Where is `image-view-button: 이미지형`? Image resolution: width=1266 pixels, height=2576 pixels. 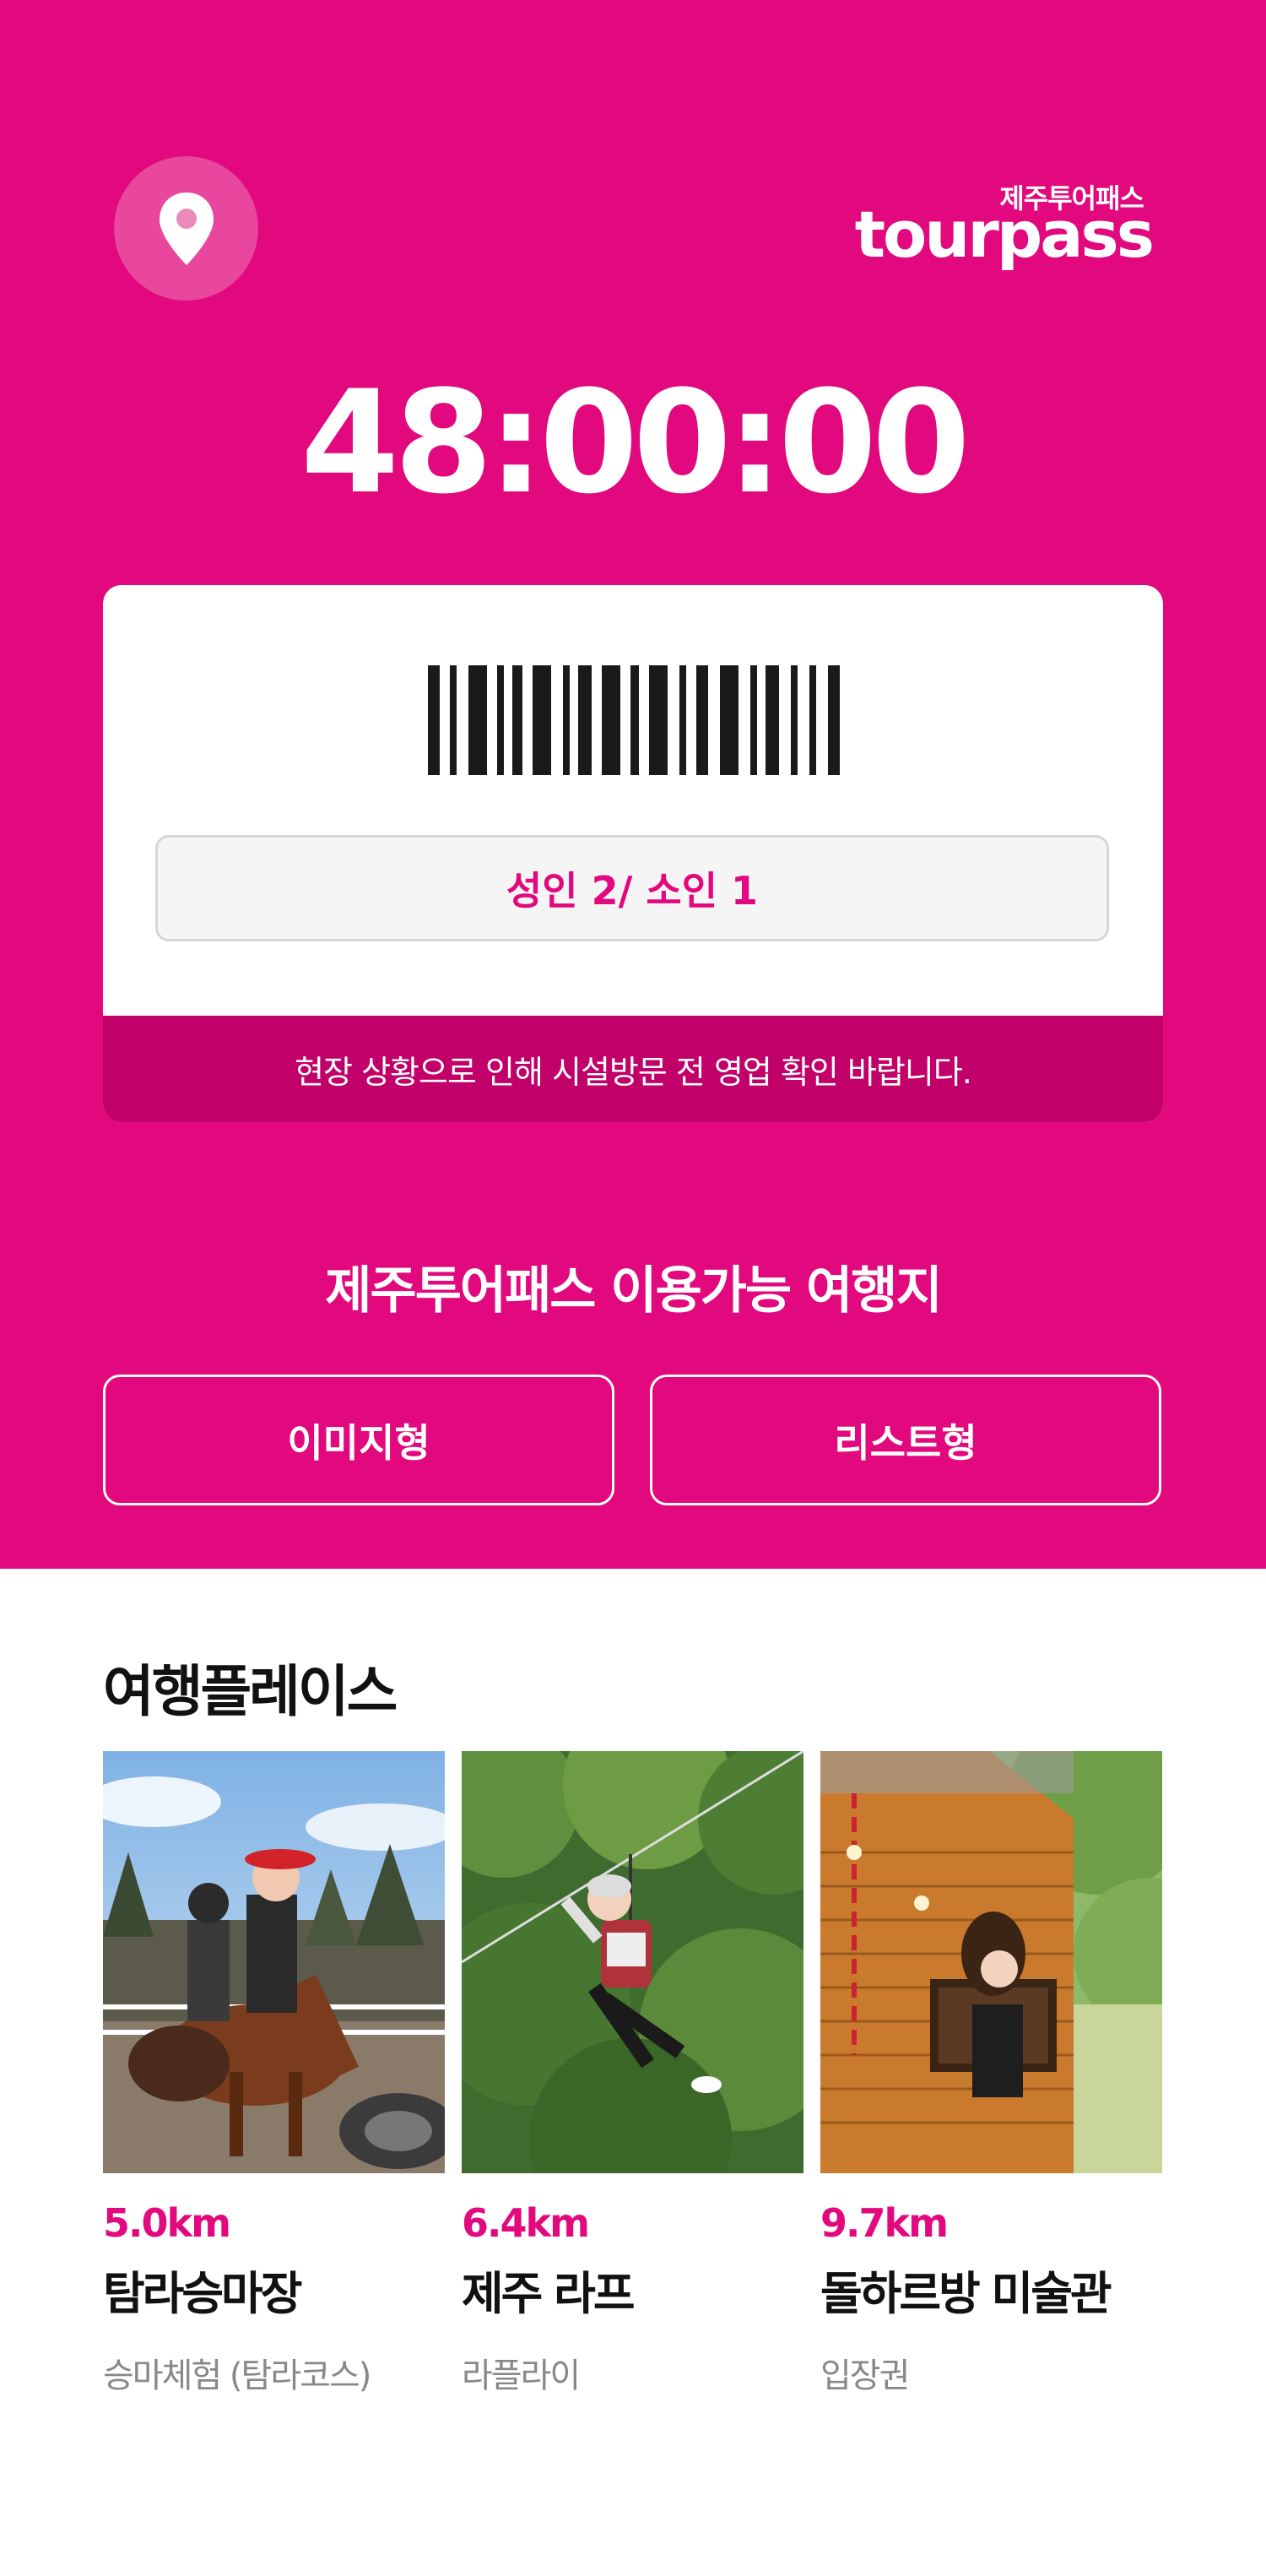
image-view-button: 이미지형 is located at coordinates (358, 1440).